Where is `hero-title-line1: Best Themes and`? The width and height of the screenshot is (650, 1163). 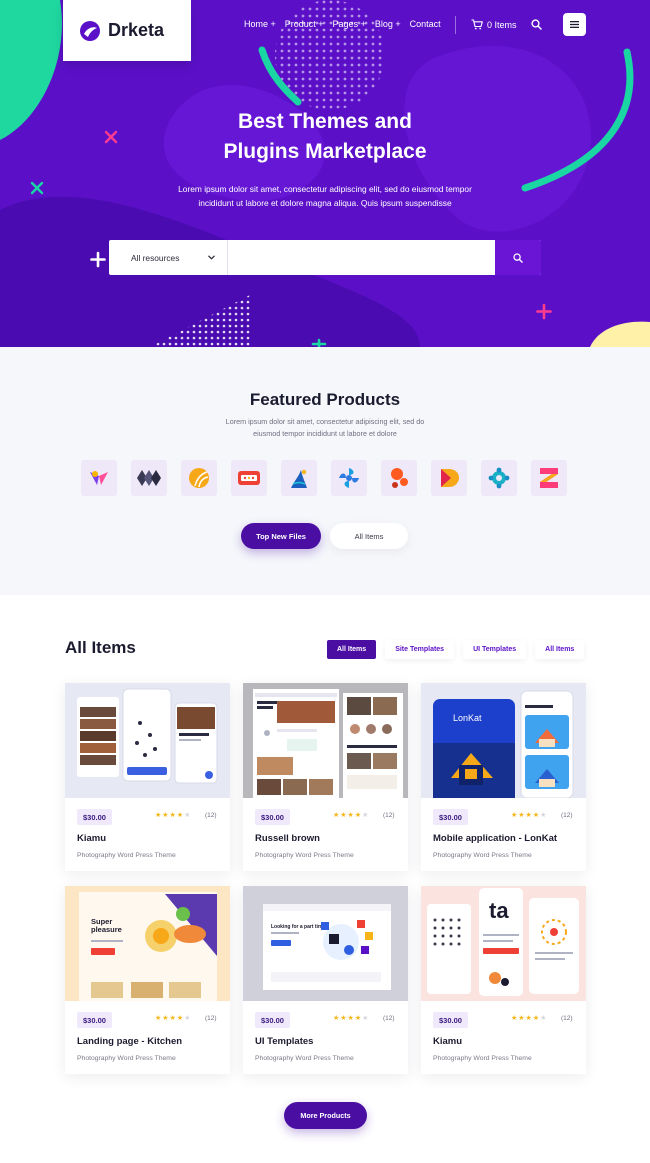
hero-title-line1: Best Themes and is located at coordinates (325, 121).